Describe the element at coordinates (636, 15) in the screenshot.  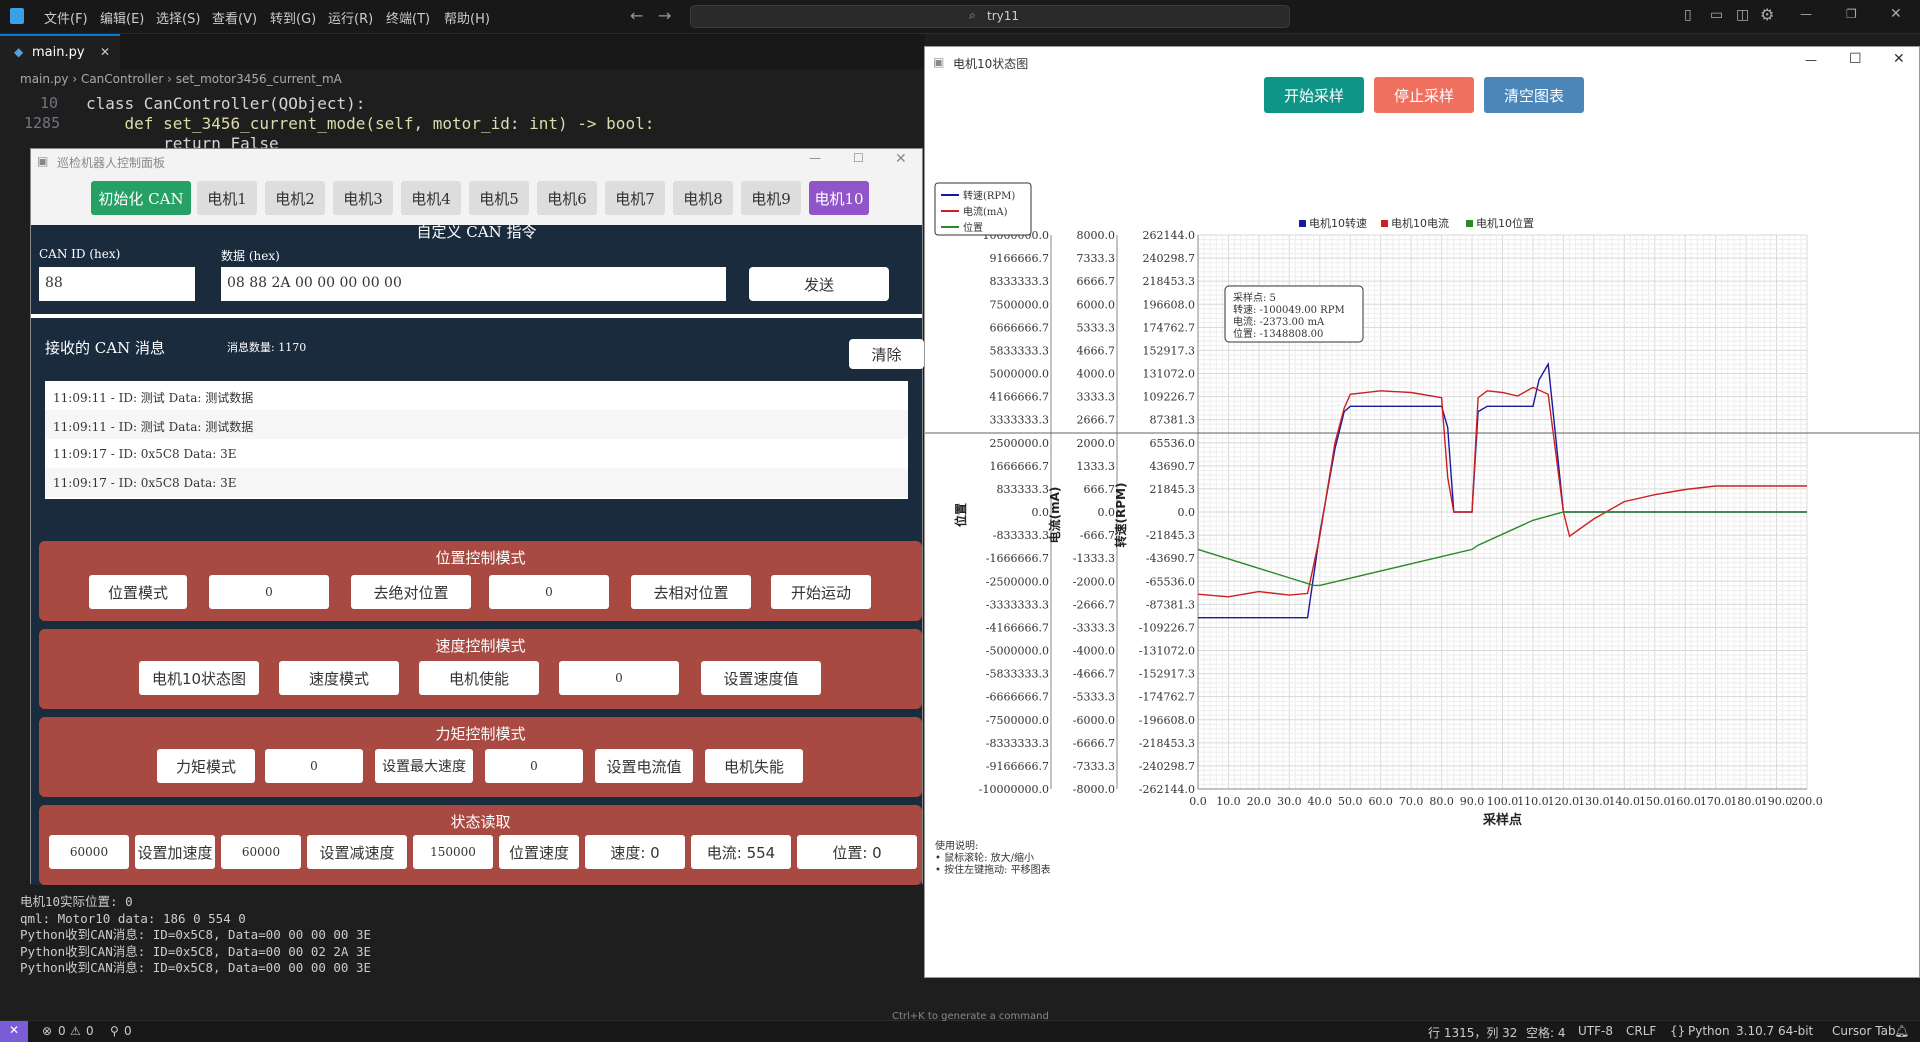
I see `back-arrow-icon: ←` at that location.